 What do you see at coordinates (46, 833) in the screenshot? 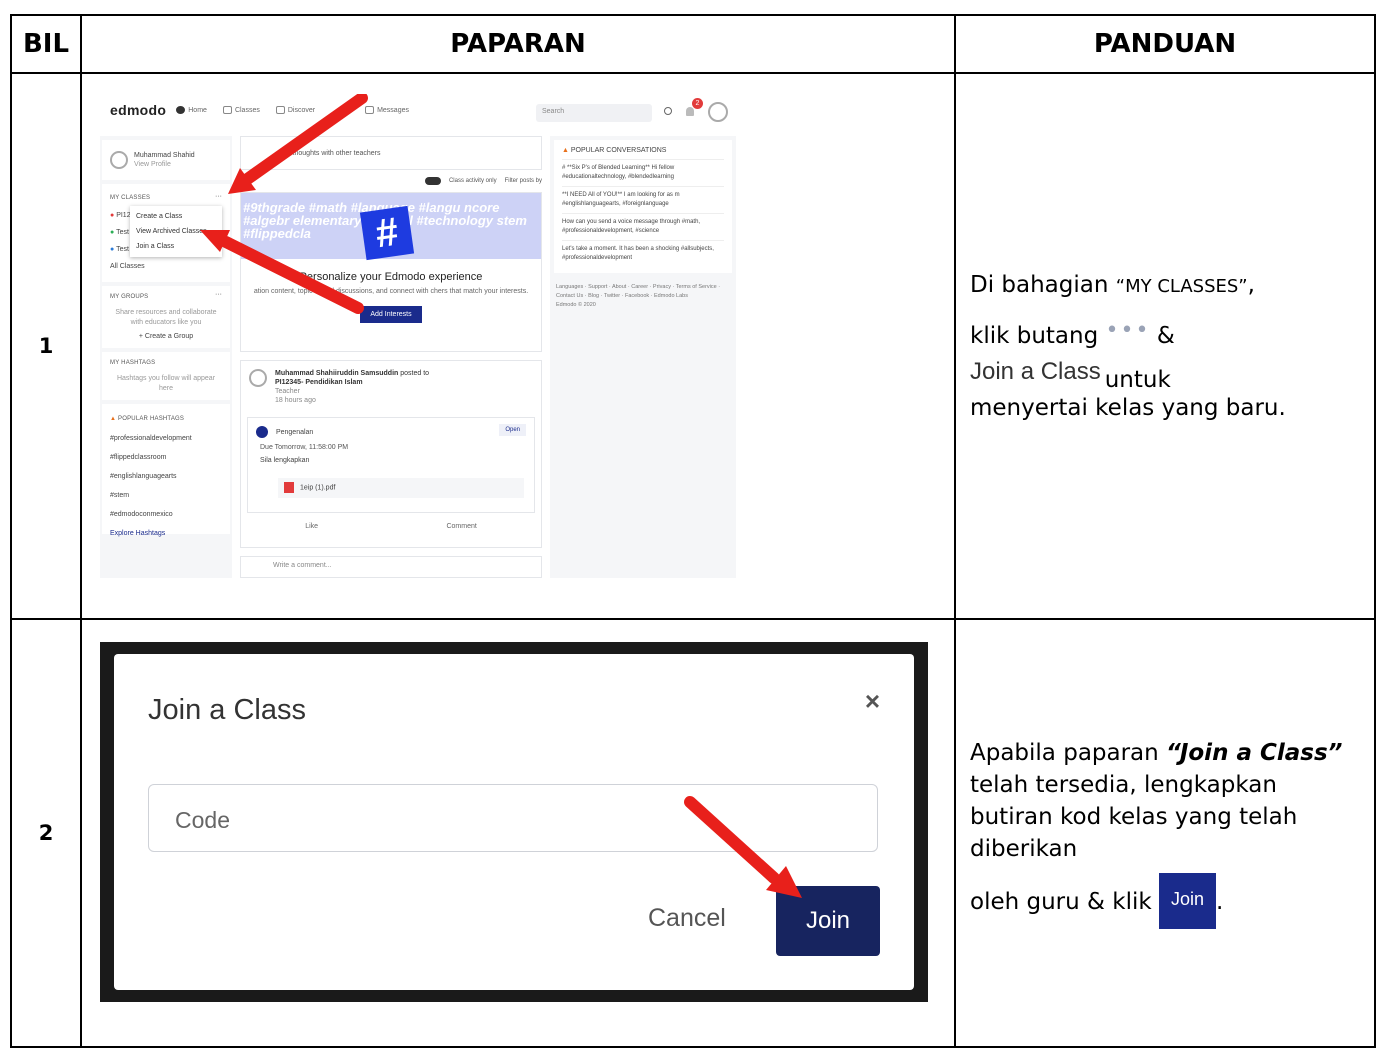
I see `row-number: 2` at bounding box center [46, 833].